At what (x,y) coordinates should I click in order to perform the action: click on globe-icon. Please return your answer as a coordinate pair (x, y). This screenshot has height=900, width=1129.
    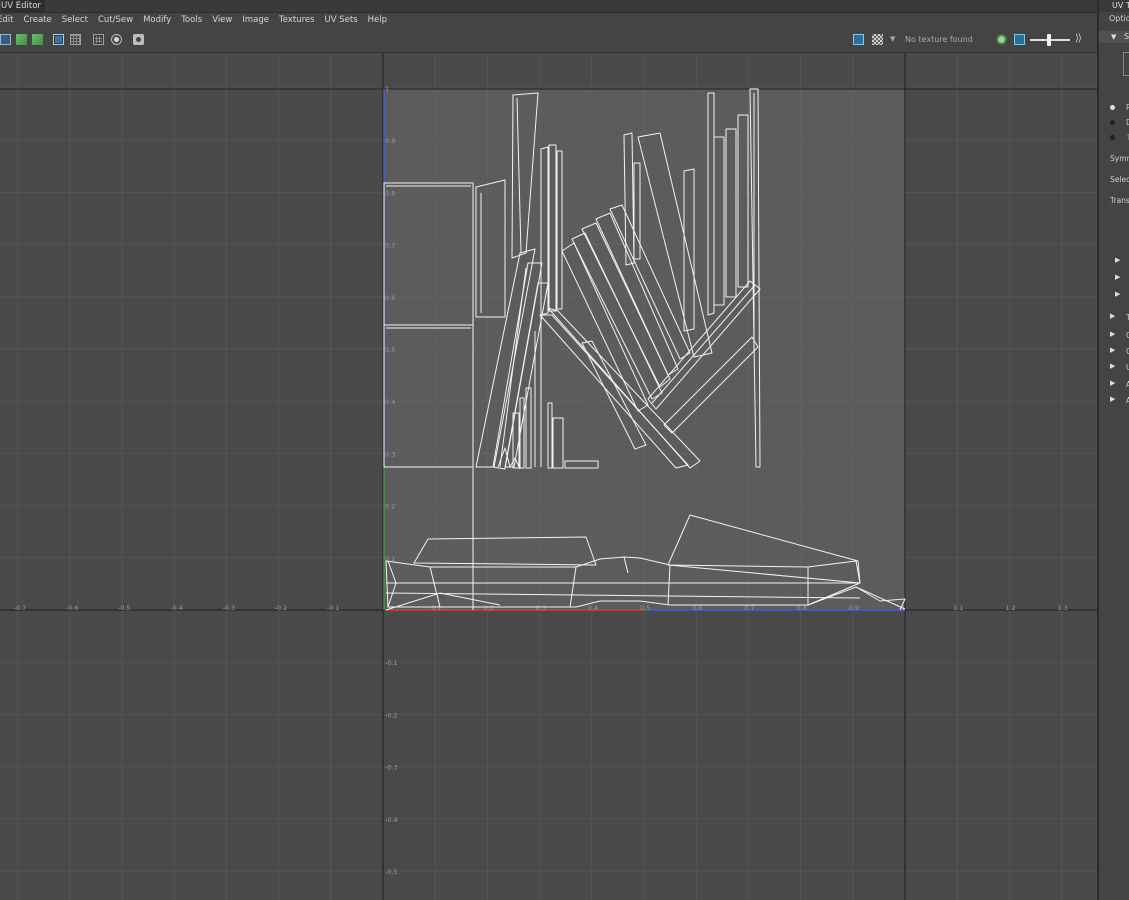
    Looking at the image, I should click on (1001, 39).